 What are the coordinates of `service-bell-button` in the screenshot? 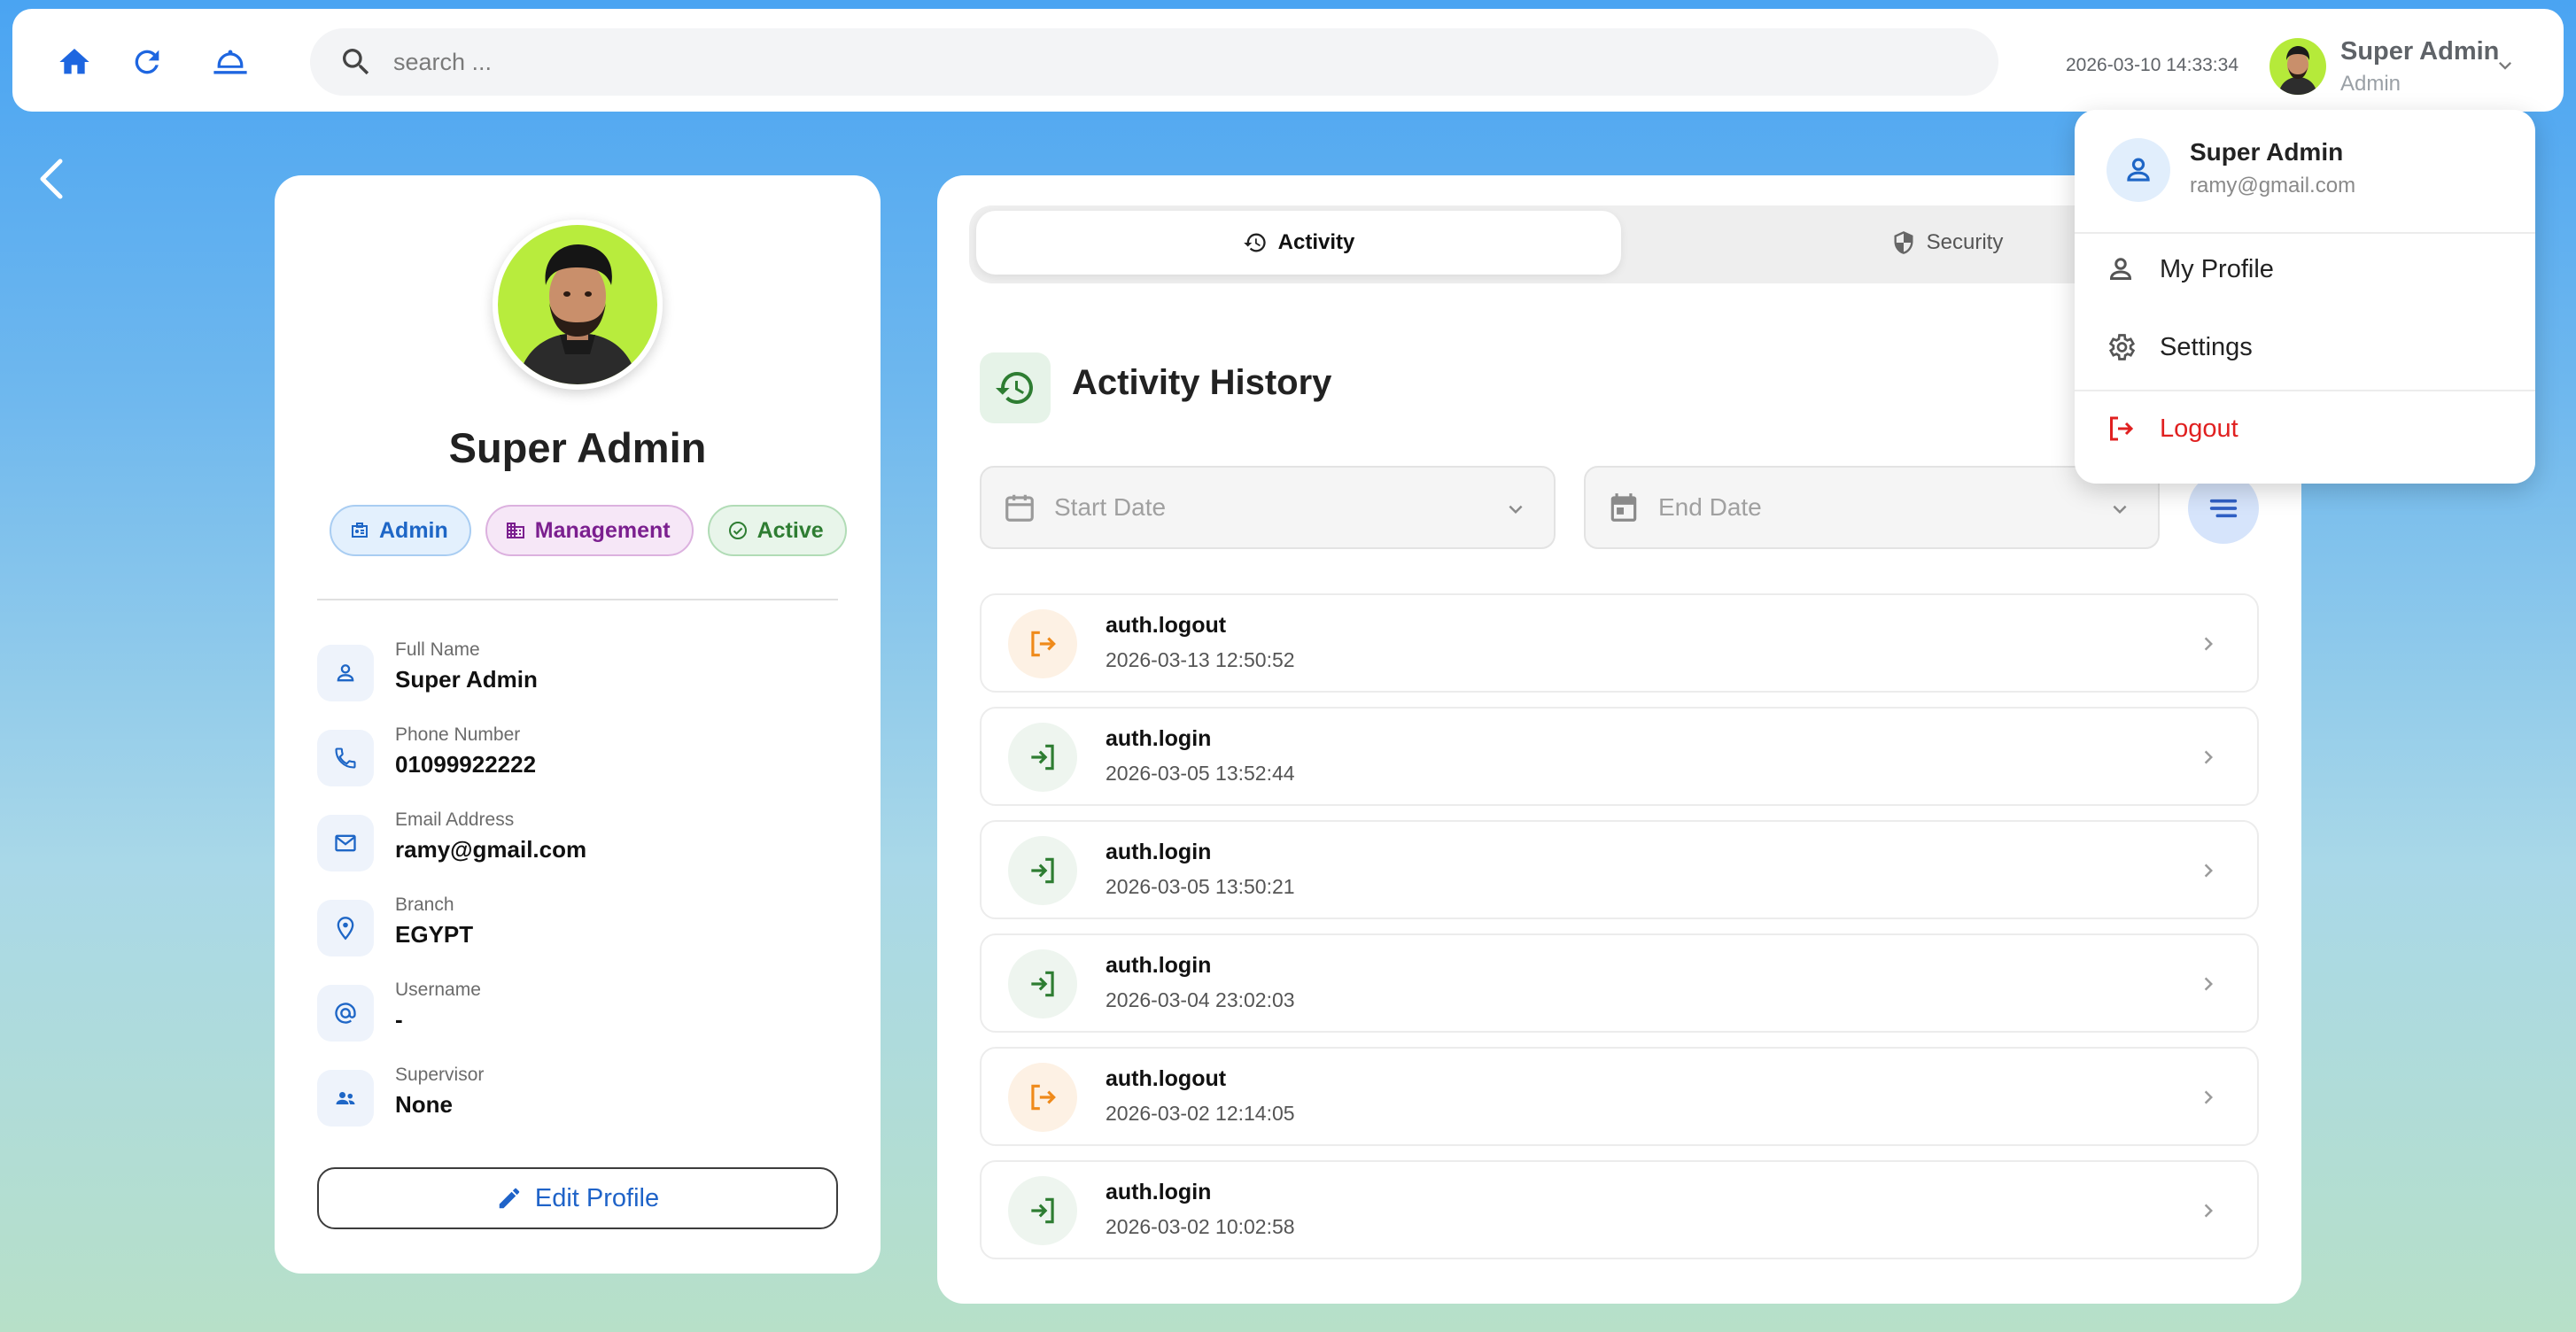 It's located at (230, 62).